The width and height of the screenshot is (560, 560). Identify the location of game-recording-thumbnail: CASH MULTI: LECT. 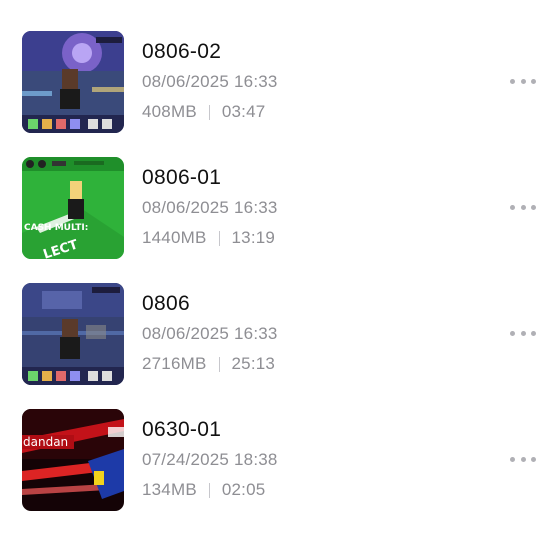
(73, 208).